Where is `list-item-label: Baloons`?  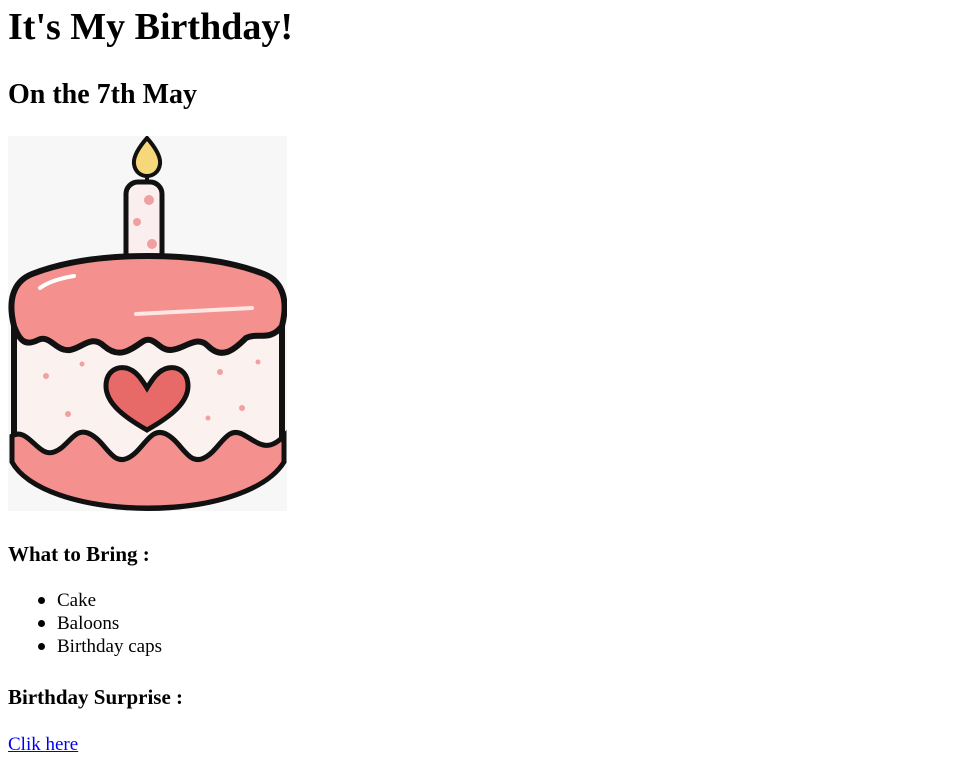
list-item-label: Baloons is located at coordinates (88, 623).